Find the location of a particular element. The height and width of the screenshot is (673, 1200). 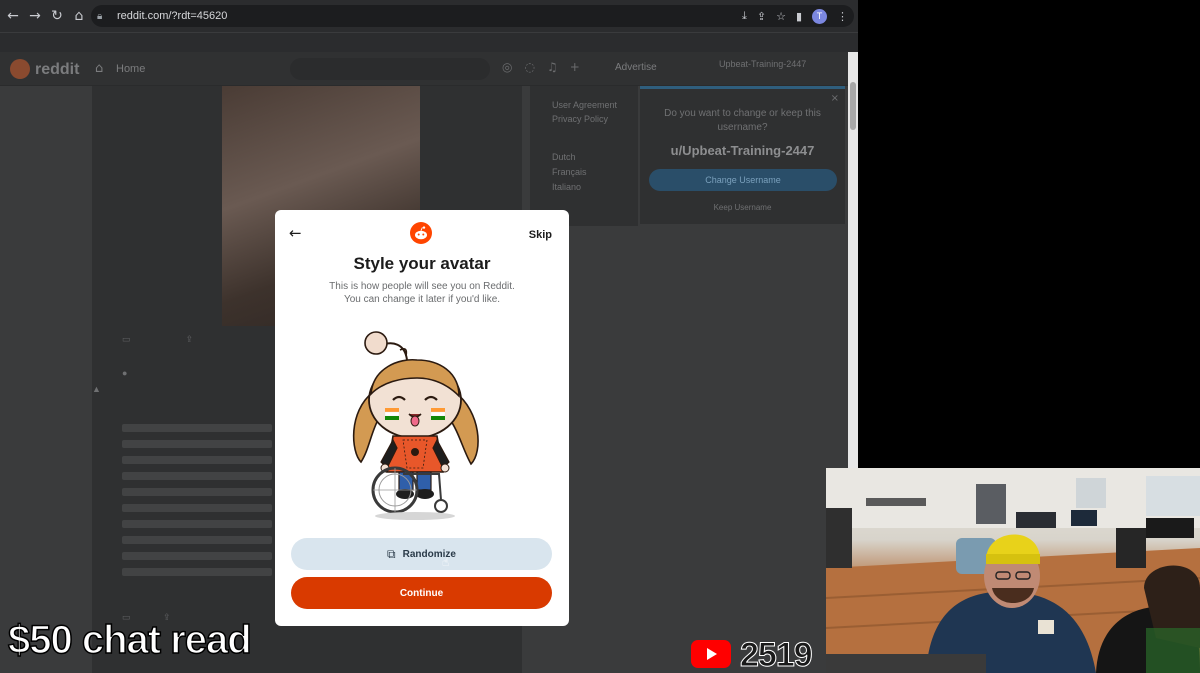

url-text: reddit.com/?rdt=45620 is located at coordinates (172, 16).